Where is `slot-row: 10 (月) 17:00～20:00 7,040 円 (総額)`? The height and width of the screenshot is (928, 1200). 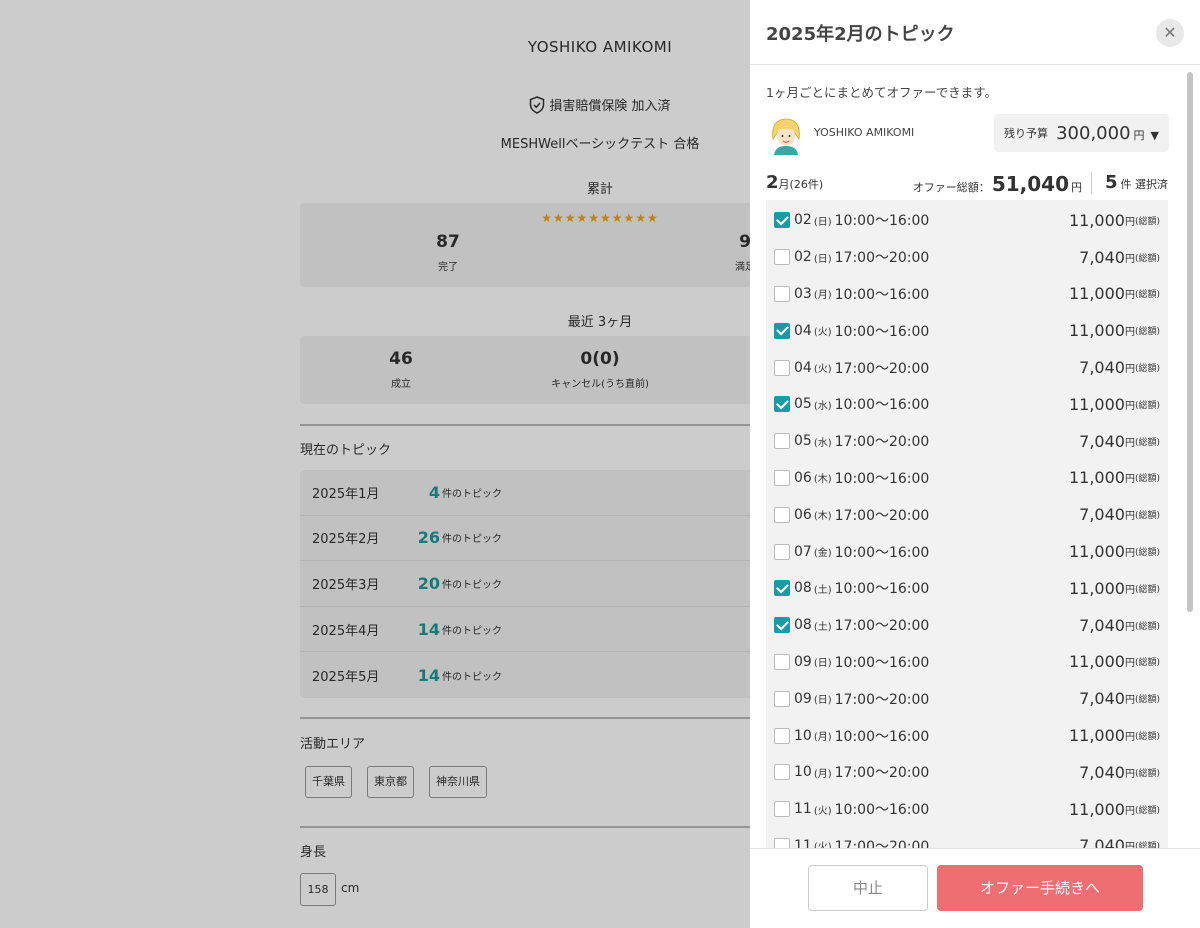 slot-row: 10 (月) 17:00～20:00 7,040 円 (総額) is located at coordinates (967, 772).